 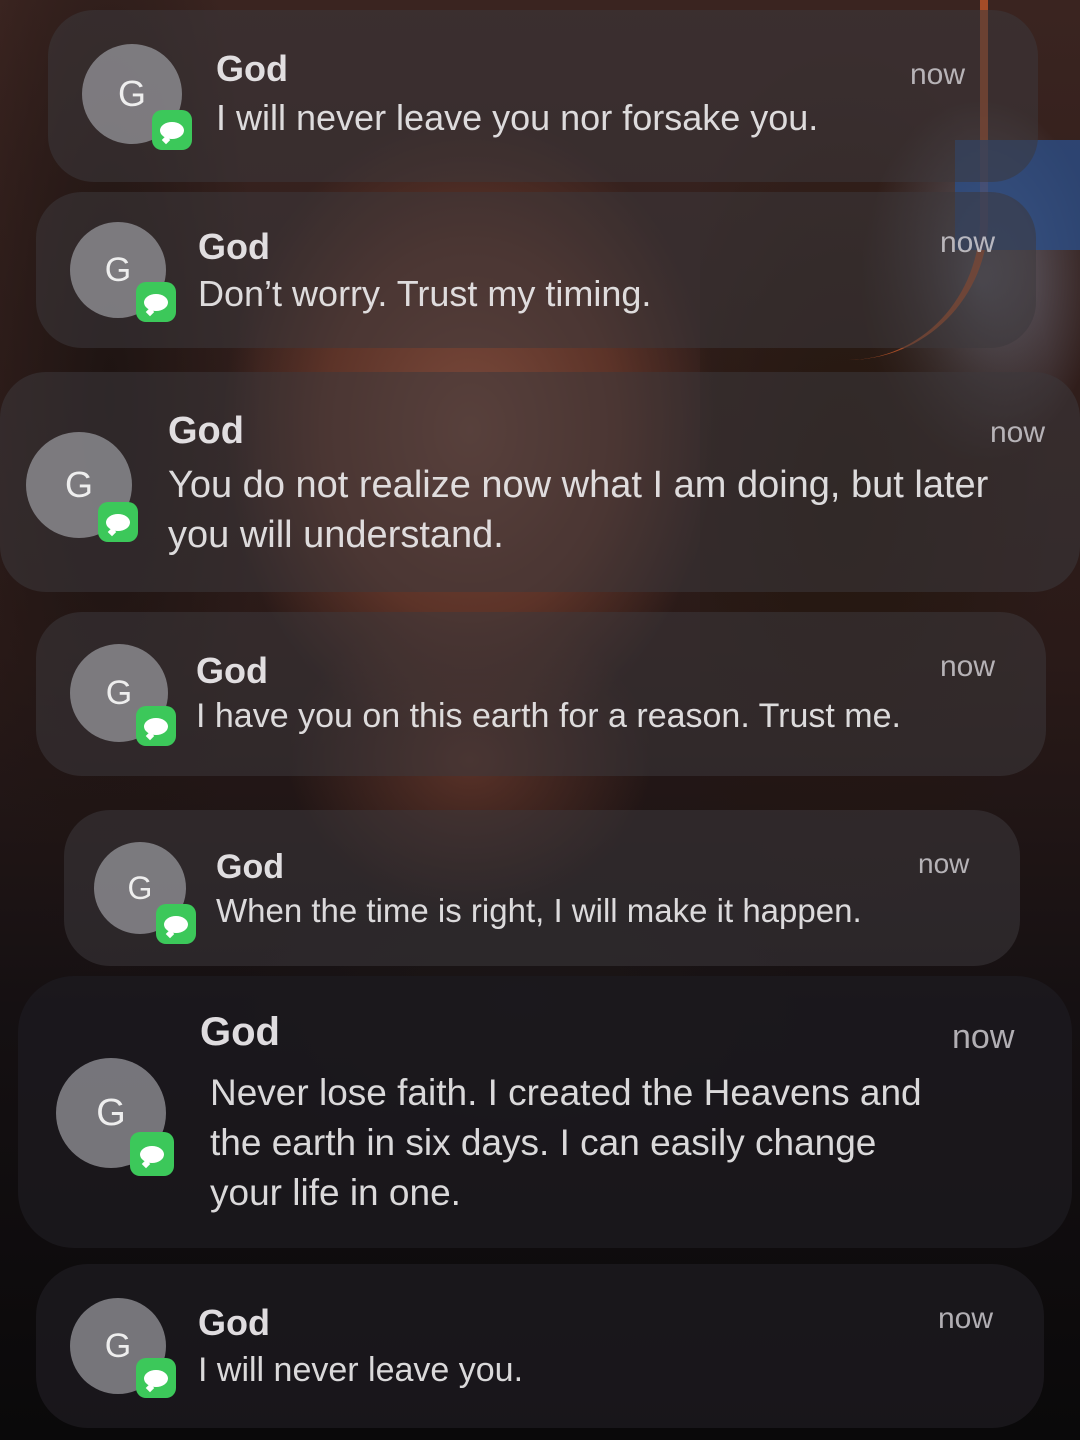 I want to click on notification-card: G God Don’t worry. Trust my timing. now, so click(x=536, y=270).